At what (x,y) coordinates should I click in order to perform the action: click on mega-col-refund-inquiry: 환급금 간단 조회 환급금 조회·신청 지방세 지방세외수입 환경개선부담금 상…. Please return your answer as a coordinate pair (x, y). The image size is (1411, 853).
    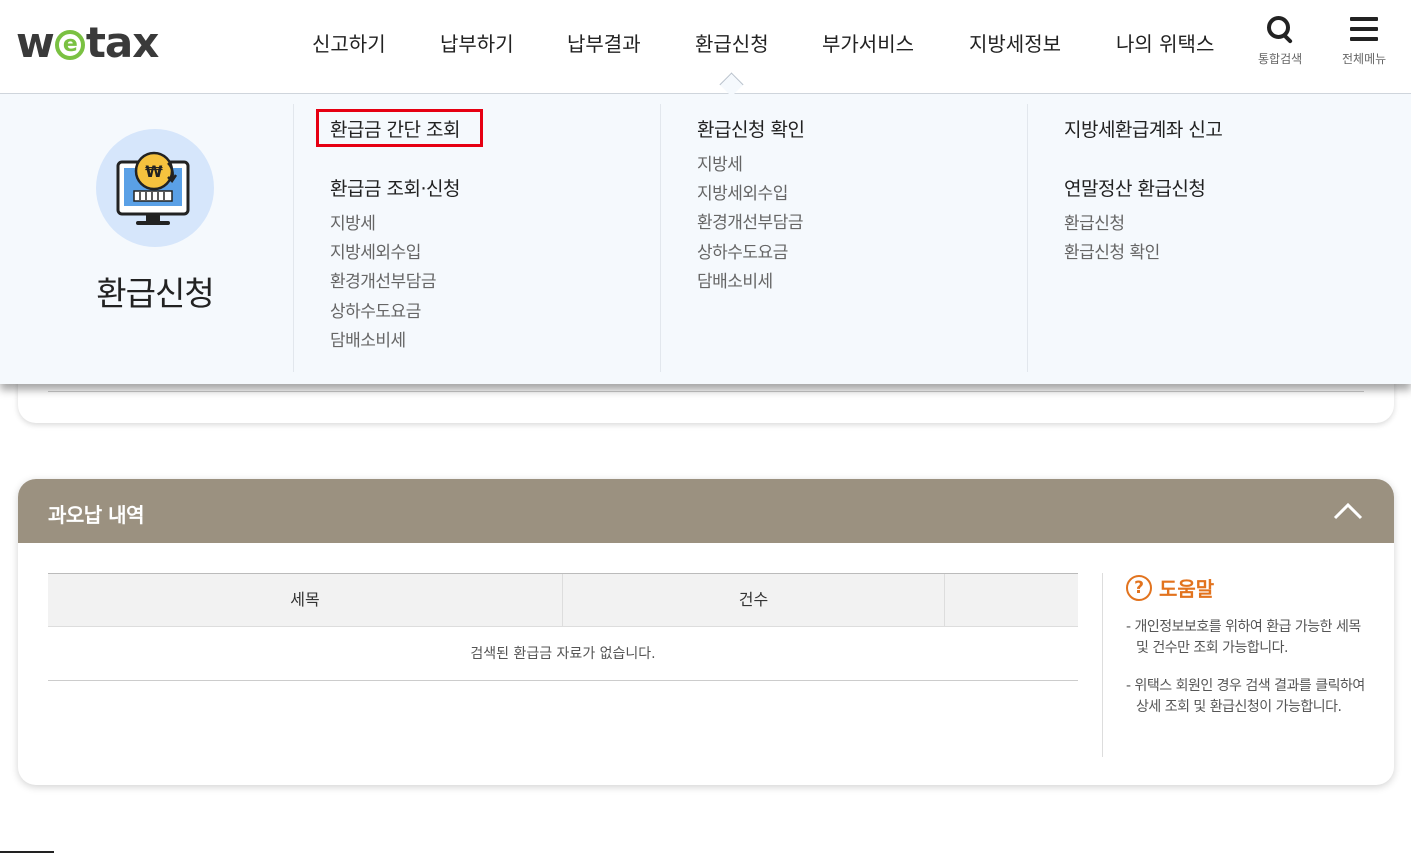
    Looking at the image, I should click on (476, 238).